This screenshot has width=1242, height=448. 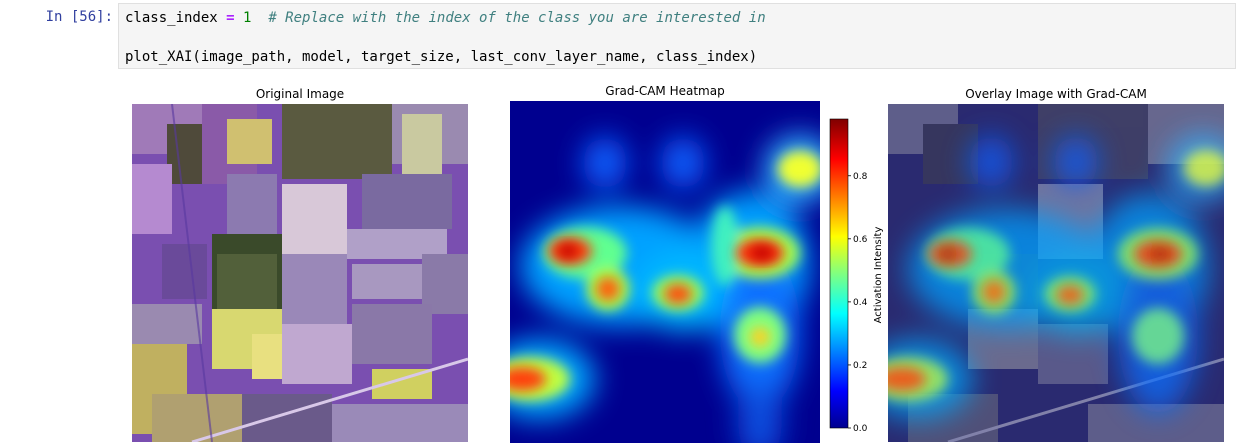 What do you see at coordinates (300, 94) in the screenshot?
I see `original-image-title: Original Image` at bounding box center [300, 94].